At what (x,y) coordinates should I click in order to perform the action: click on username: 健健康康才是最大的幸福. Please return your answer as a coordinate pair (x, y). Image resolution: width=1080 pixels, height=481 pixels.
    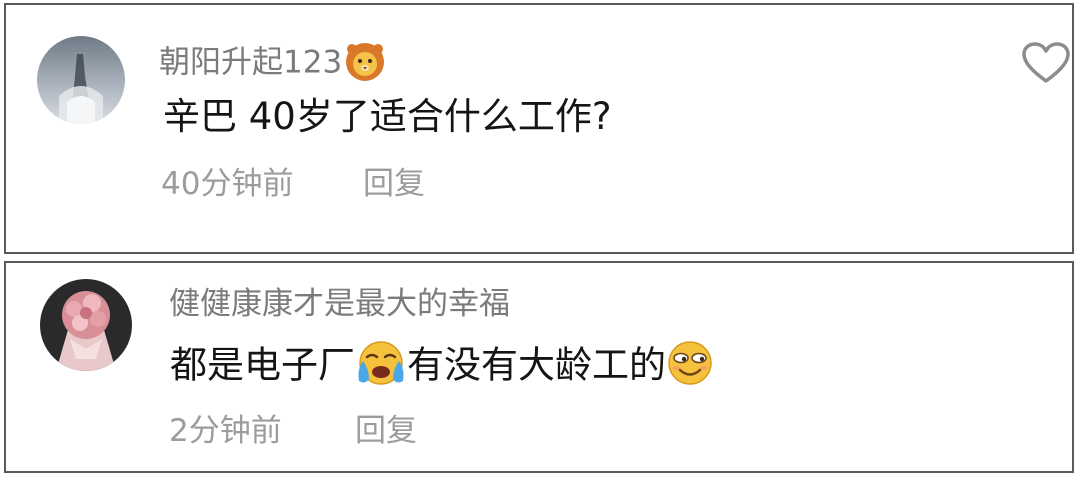
    Looking at the image, I should click on (339, 304).